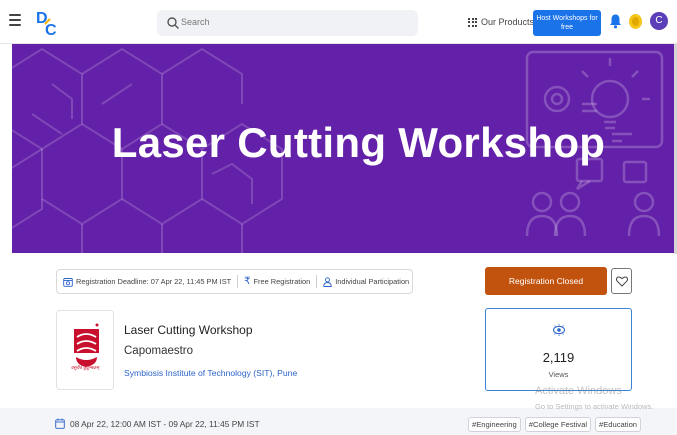 The image size is (677, 435). I want to click on windows-watermark-subtitle: Go to Settings to activate Windows., so click(594, 406).